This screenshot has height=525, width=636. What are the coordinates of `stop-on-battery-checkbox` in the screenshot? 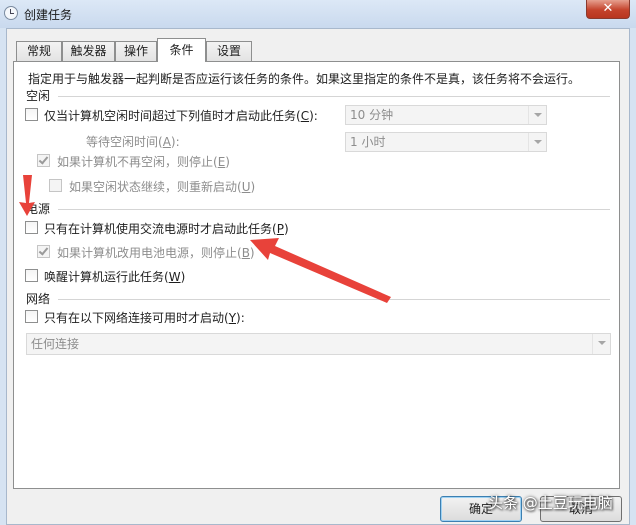 It's located at (43, 251).